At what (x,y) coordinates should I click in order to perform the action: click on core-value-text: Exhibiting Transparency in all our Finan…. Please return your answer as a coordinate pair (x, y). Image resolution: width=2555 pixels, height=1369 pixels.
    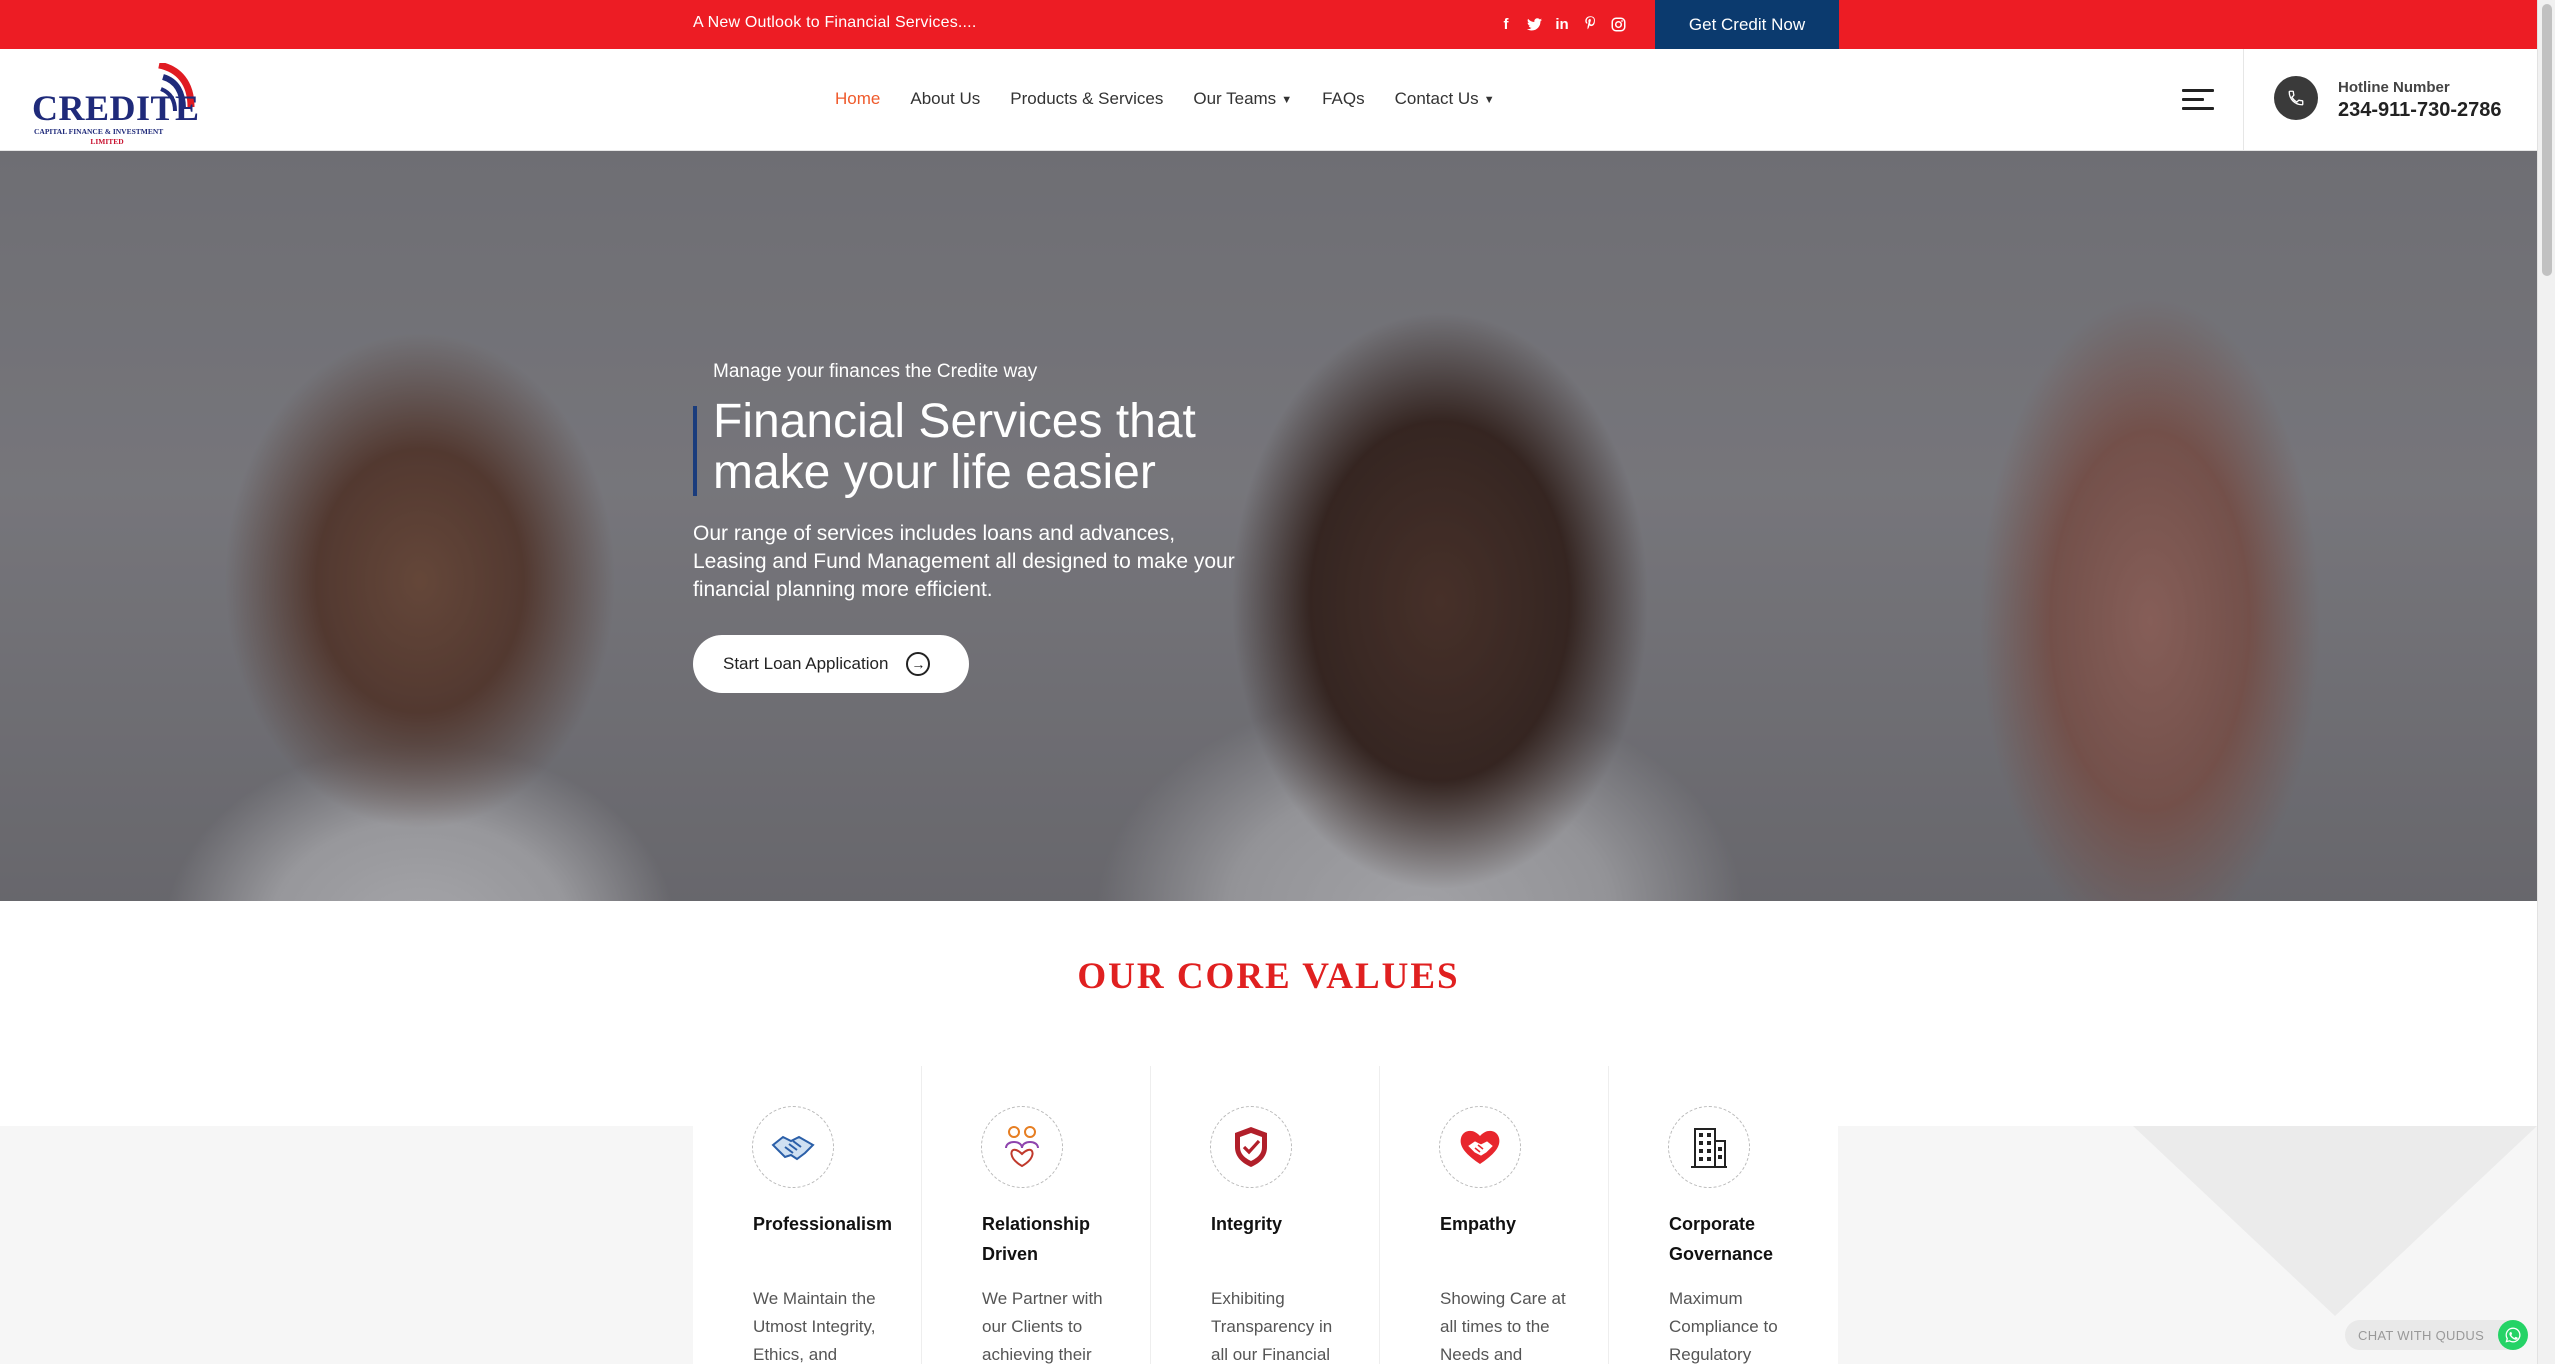
    Looking at the image, I should click on (1272, 1326).